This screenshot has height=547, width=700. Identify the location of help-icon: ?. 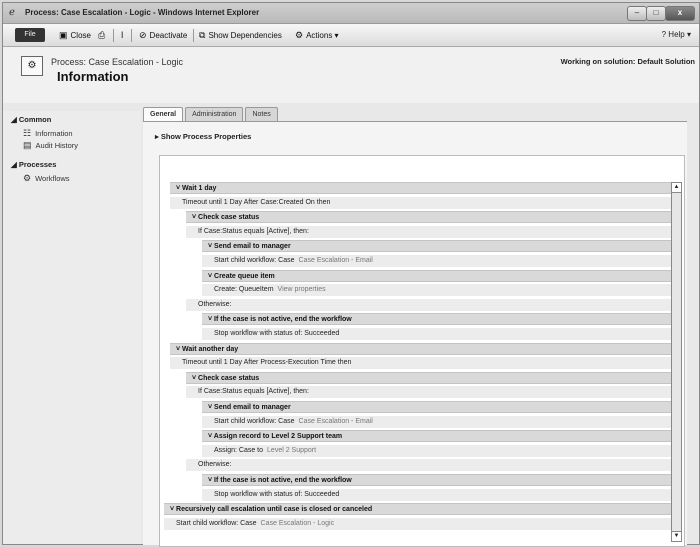
(664, 34).